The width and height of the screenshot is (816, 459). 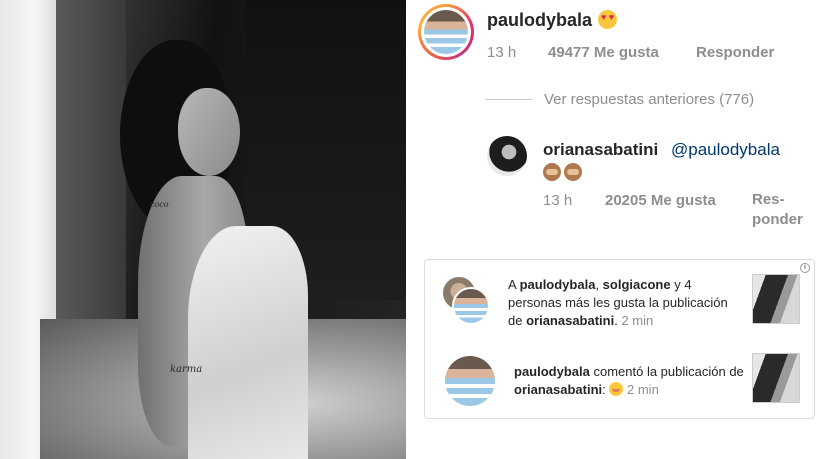 I want to click on notif-user-2: solgiacone, so click(x=637, y=284).